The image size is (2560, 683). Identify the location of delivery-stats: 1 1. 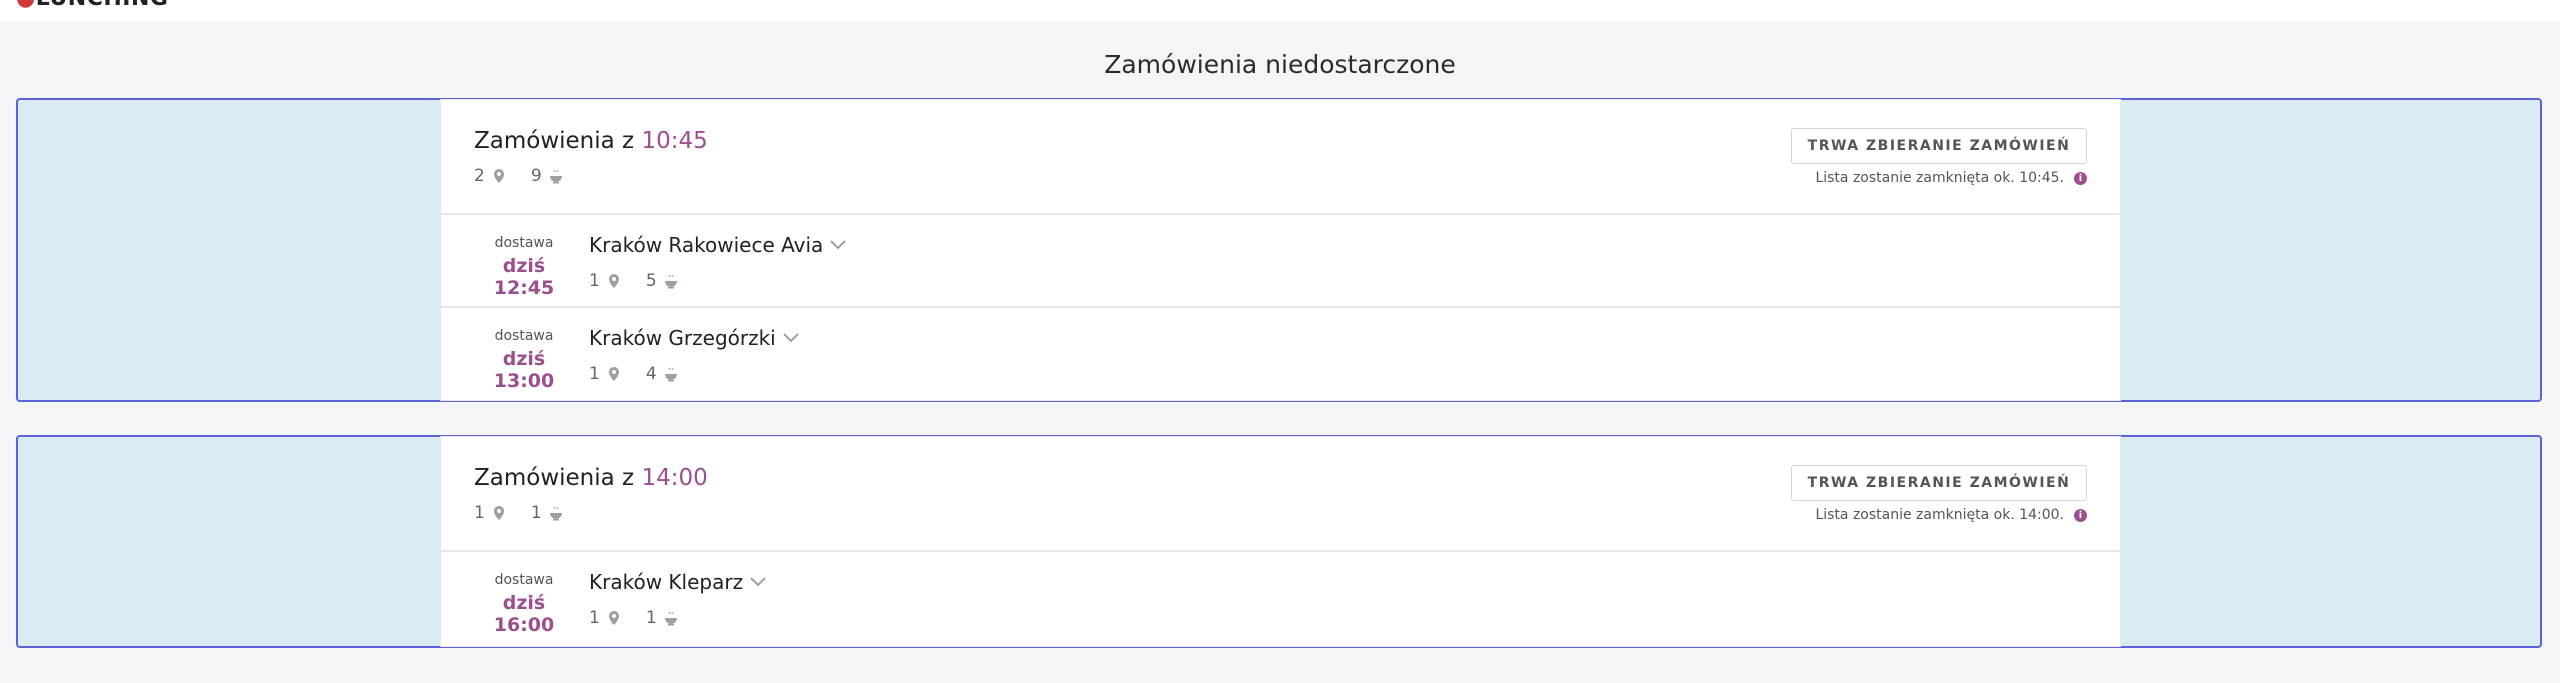
(634, 618).